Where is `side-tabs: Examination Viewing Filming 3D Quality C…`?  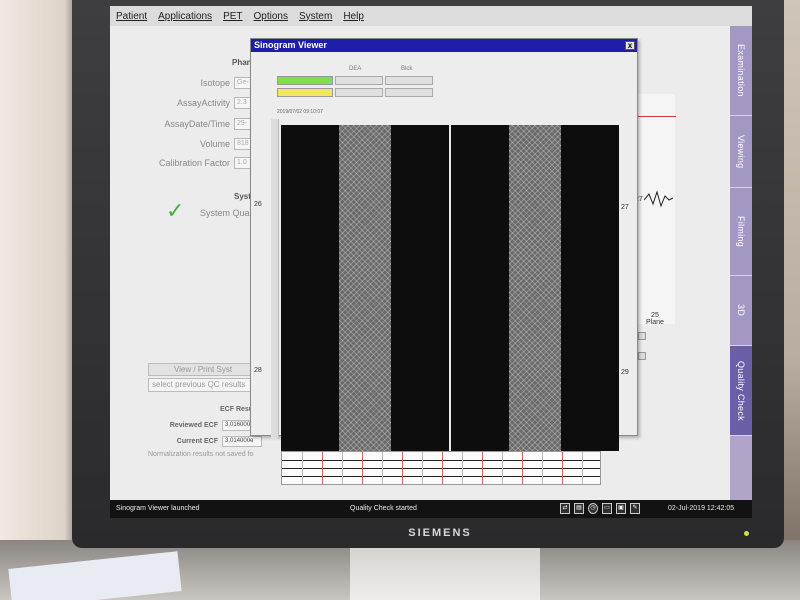 side-tabs: Examination Viewing Filming 3D Quality C… is located at coordinates (741, 263).